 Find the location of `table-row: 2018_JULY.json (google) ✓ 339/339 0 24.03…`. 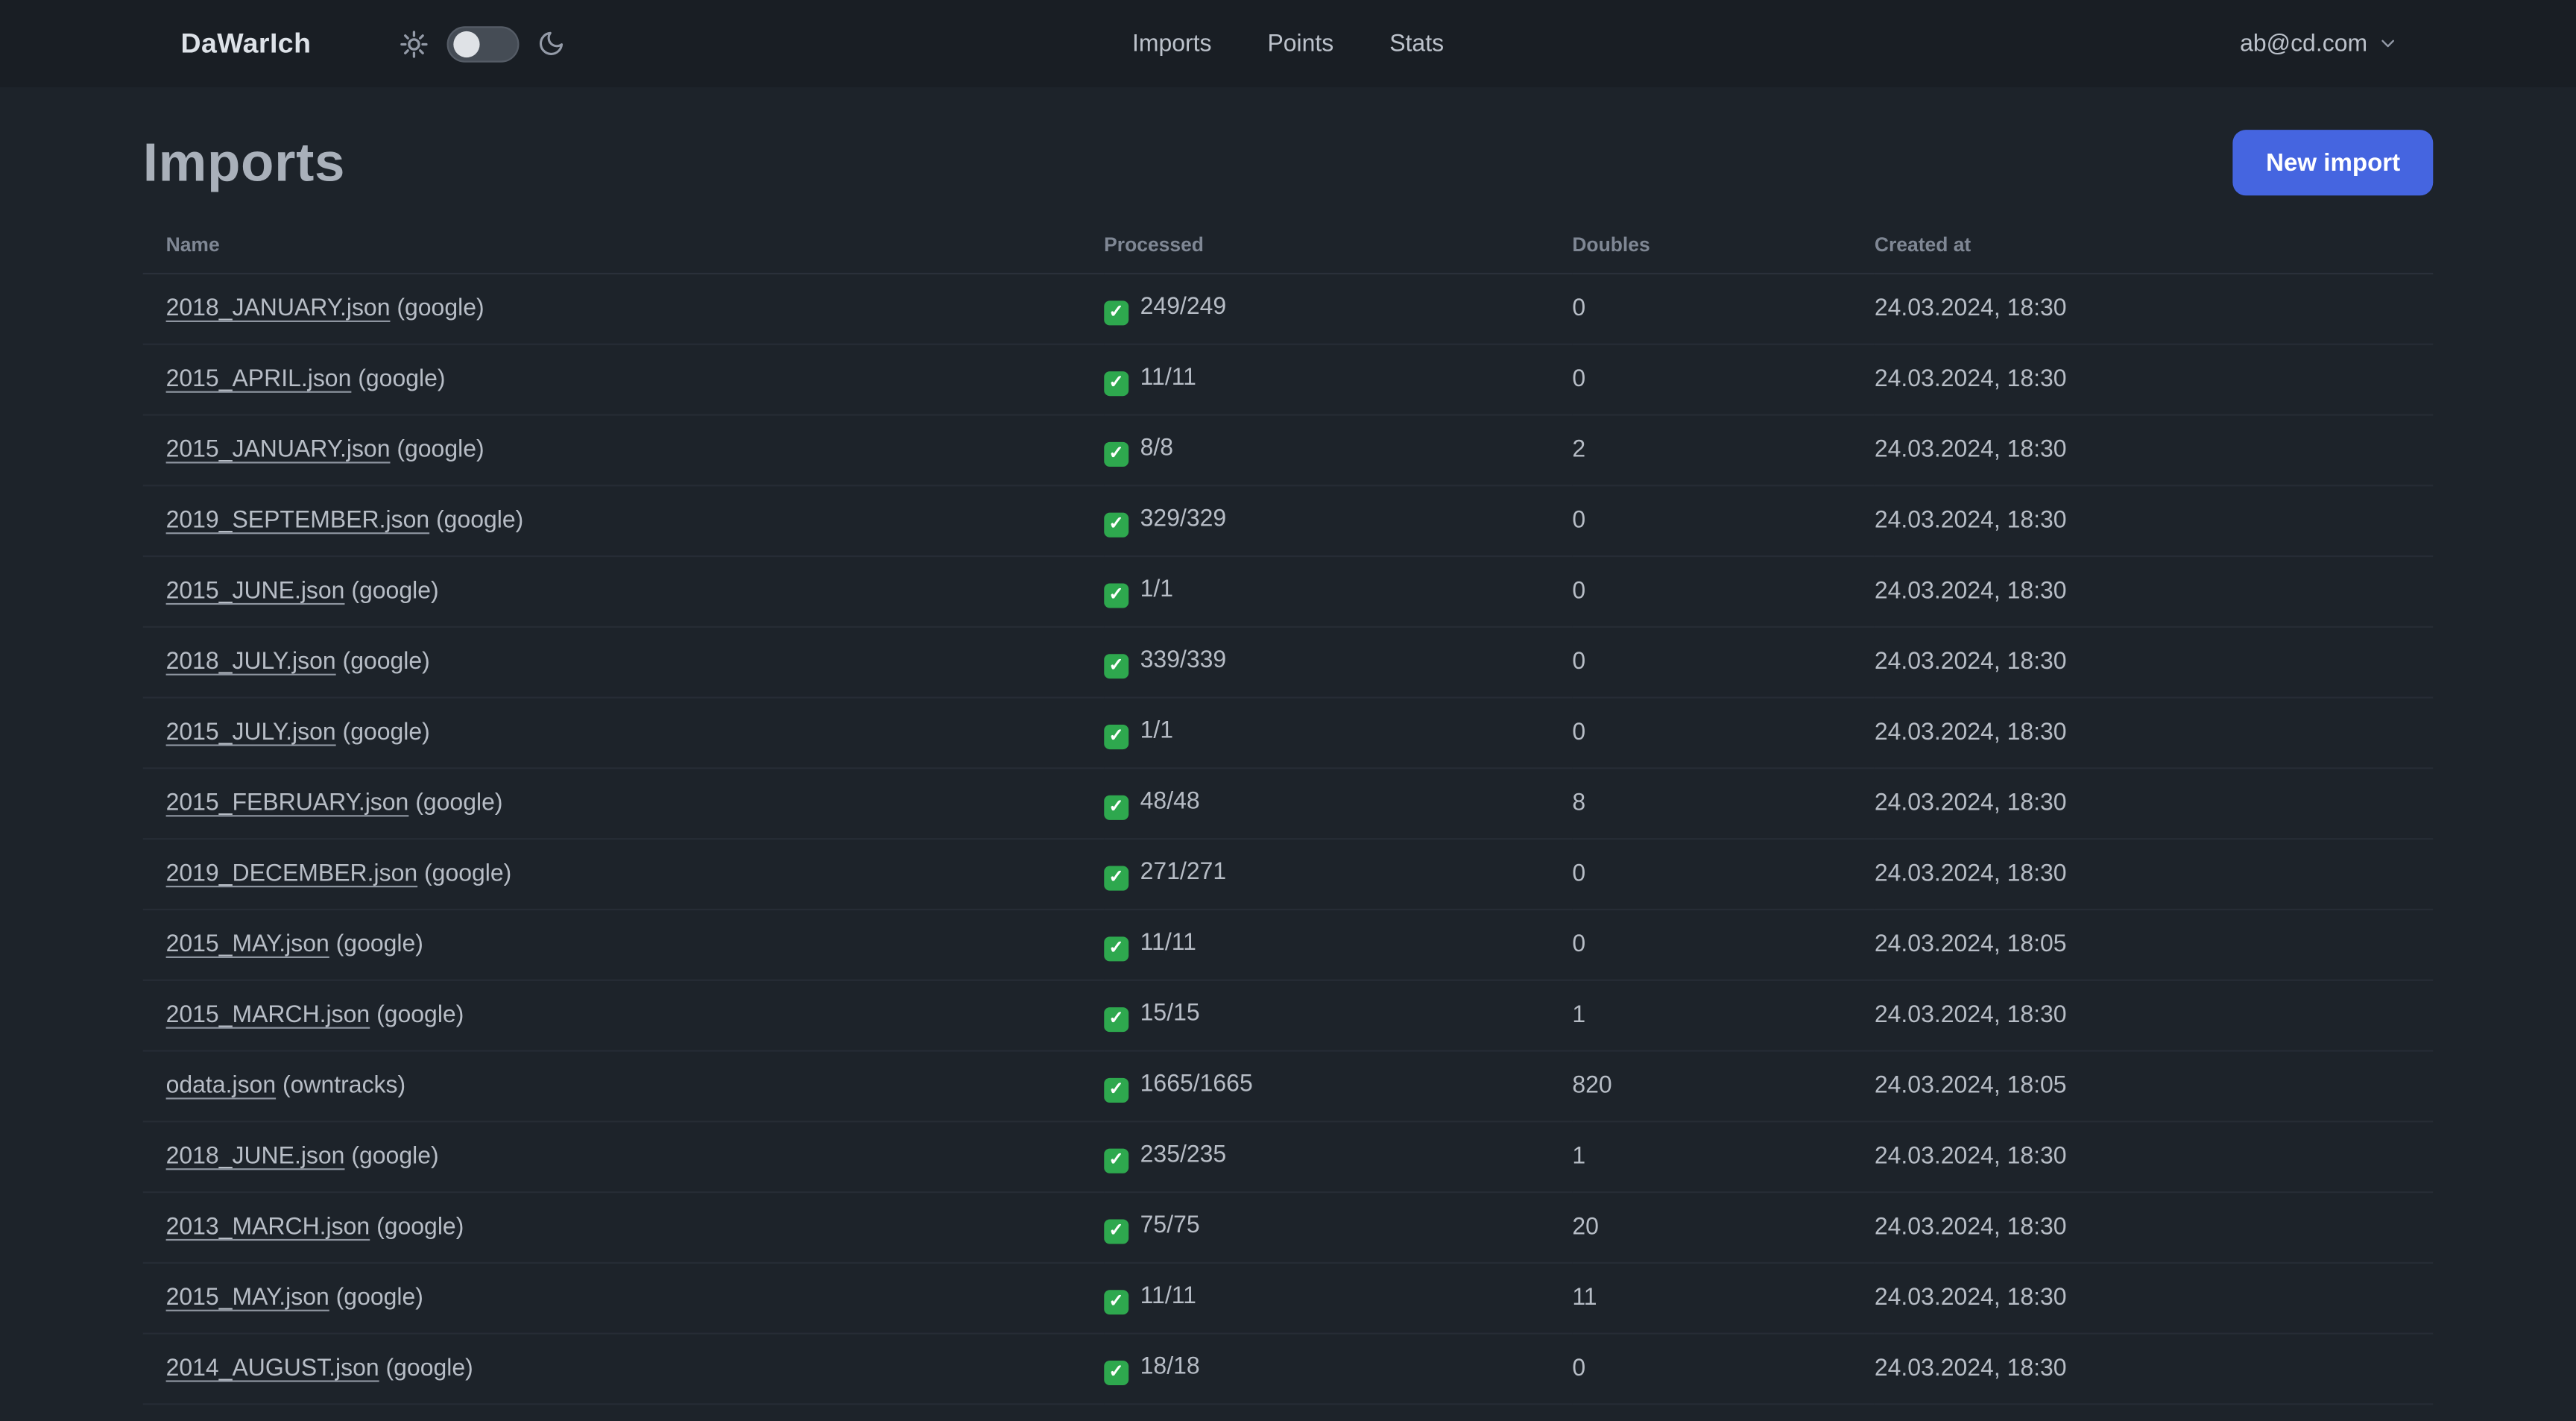

table-row: 2018_JULY.json (google) ✓ 339/339 0 24.03… is located at coordinates (1288, 662).